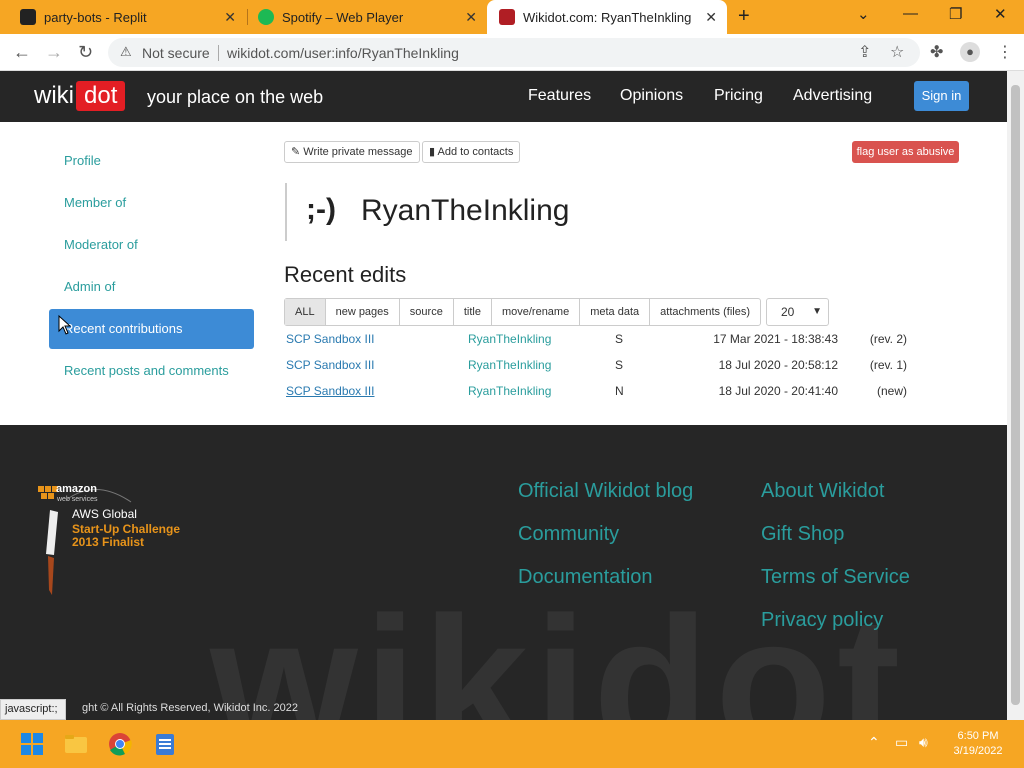  I want to click on forward-icon: →, so click(54, 52).